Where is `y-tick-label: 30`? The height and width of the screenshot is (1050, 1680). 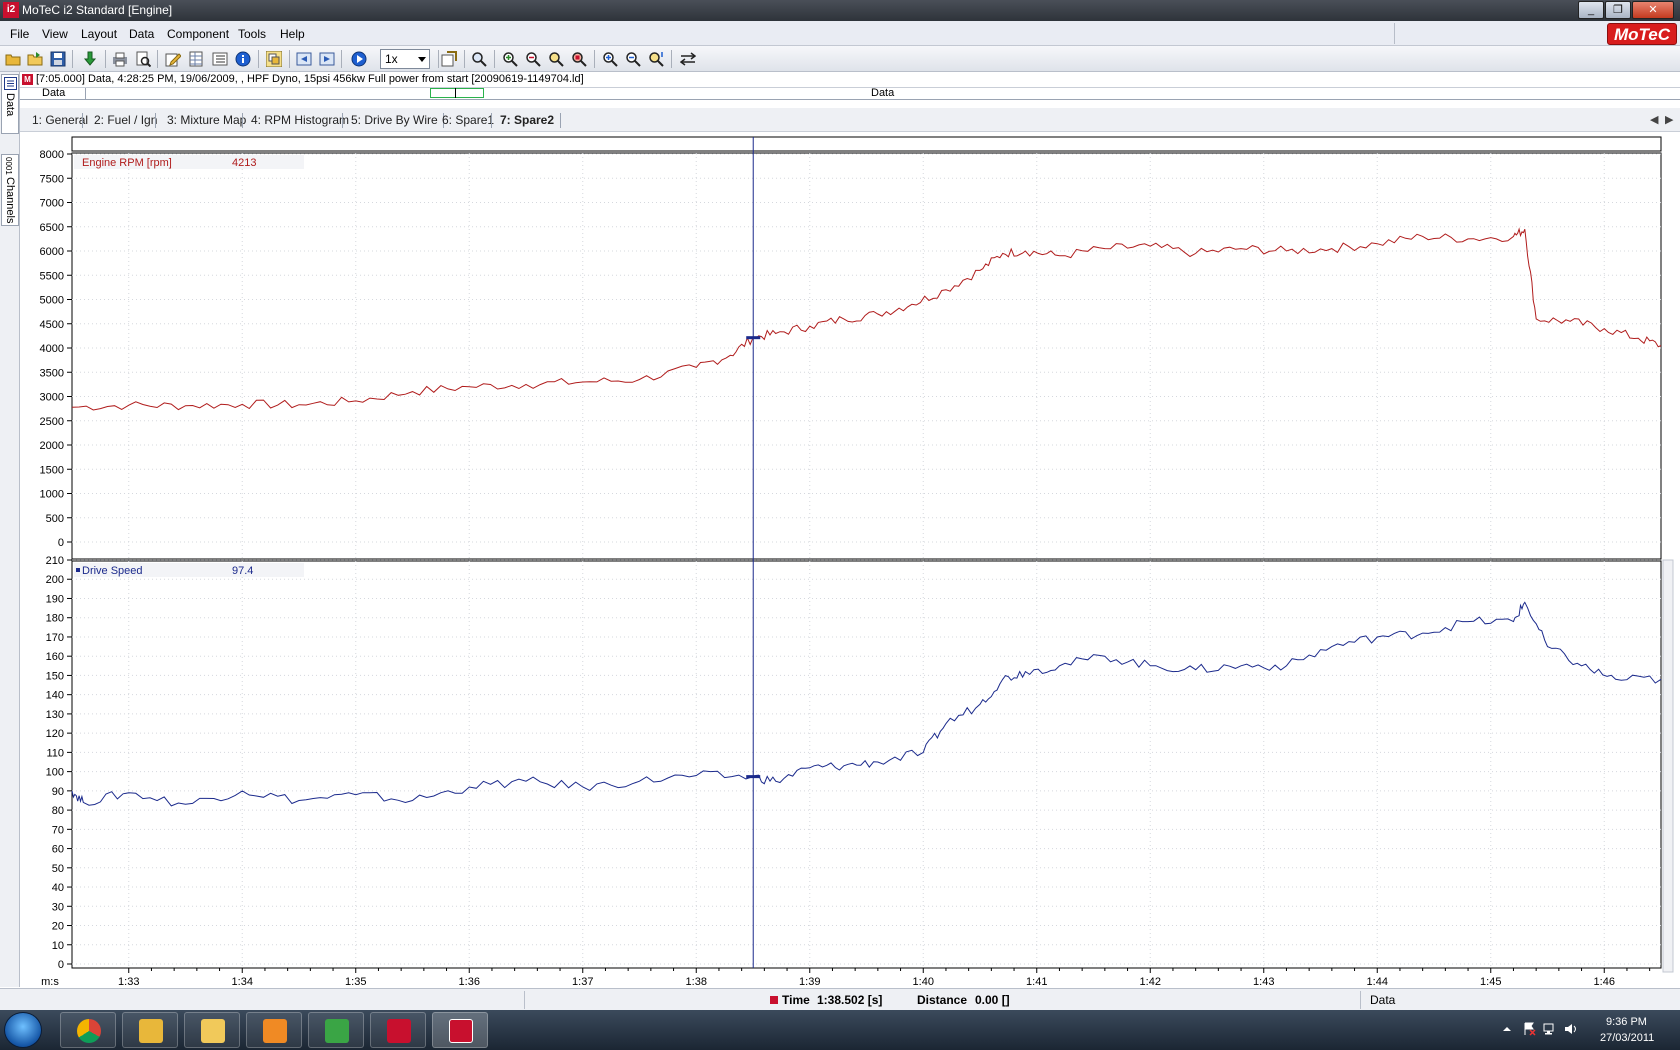 y-tick-label: 30 is located at coordinates (58, 907).